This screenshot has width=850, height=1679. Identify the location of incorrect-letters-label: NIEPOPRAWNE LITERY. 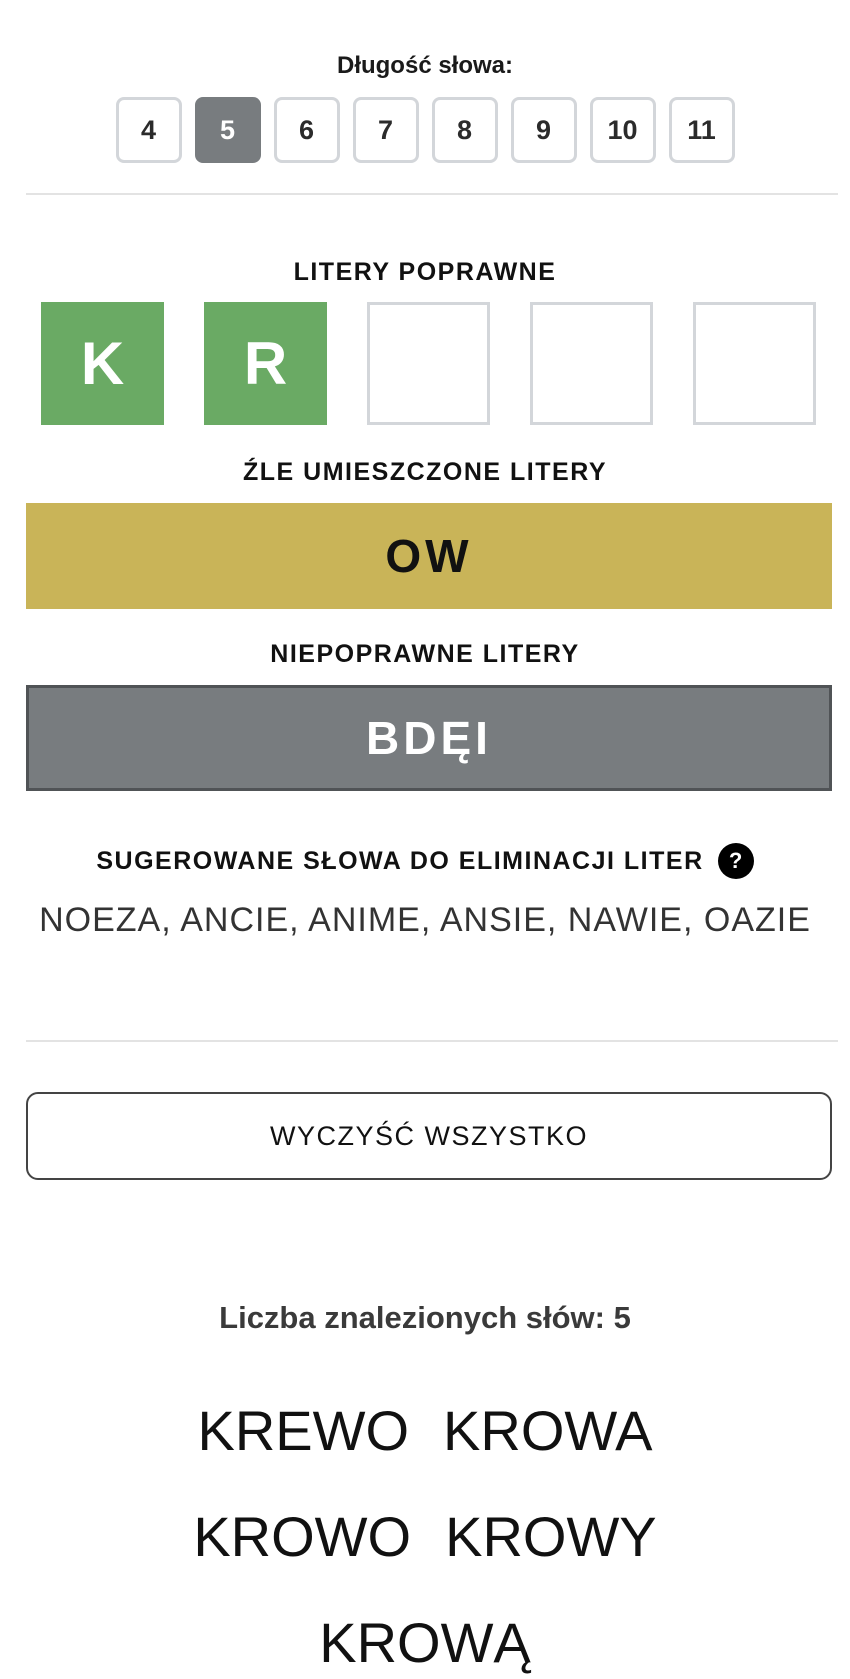
(425, 654).